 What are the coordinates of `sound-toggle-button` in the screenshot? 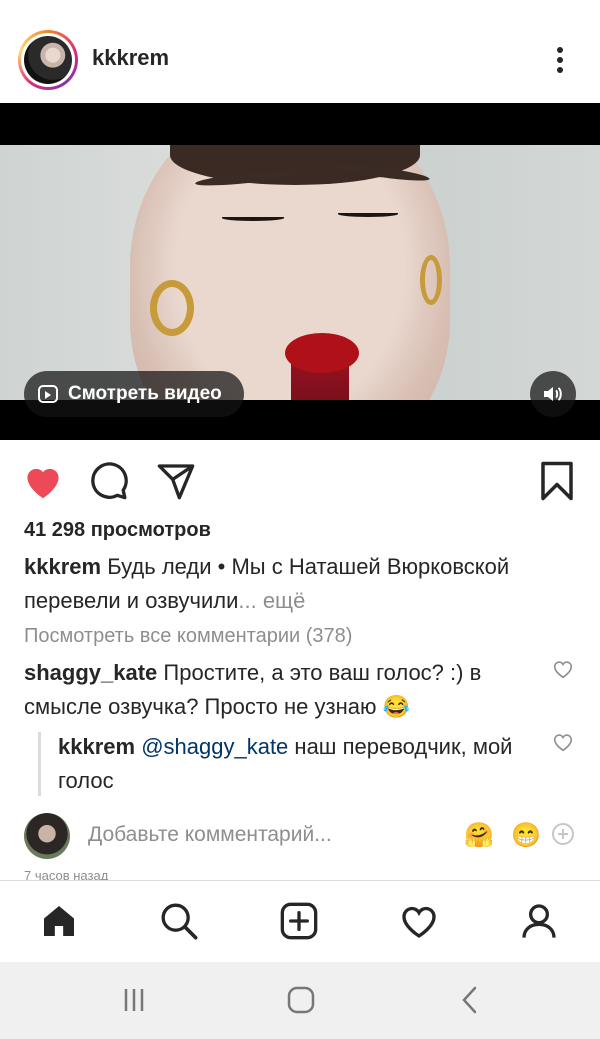 It's located at (553, 394).